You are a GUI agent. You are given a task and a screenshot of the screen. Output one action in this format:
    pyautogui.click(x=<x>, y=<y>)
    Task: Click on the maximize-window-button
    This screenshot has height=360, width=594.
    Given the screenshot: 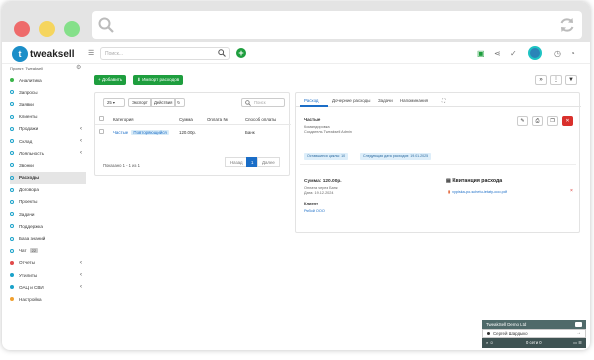 What is the action you would take?
    pyautogui.click(x=72, y=29)
    